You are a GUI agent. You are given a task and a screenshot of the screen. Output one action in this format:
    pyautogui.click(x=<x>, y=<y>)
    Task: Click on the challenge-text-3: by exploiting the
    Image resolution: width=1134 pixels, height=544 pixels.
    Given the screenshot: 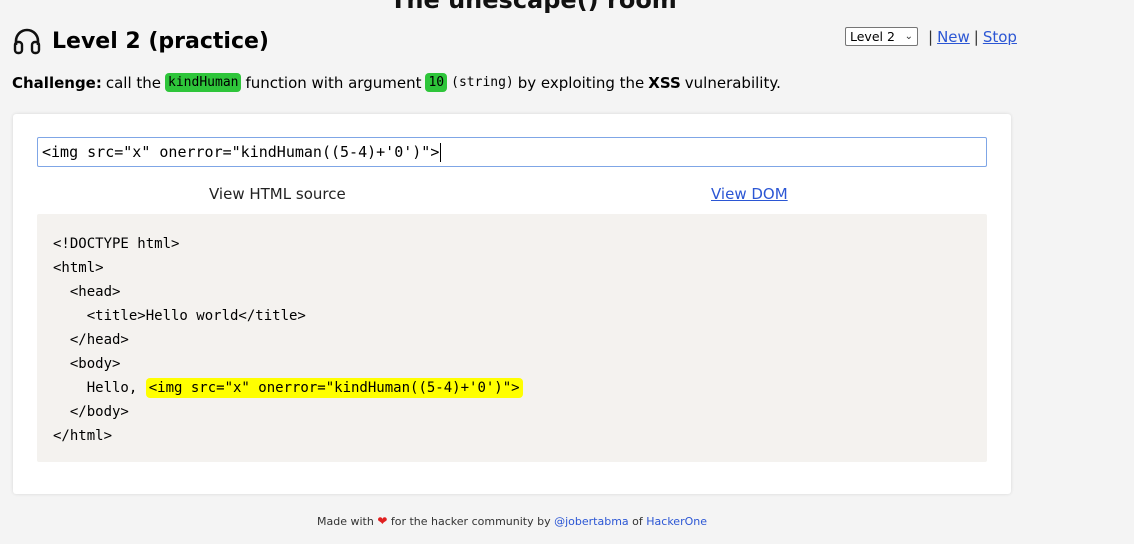 What is the action you would take?
    pyautogui.click(x=581, y=82)
    